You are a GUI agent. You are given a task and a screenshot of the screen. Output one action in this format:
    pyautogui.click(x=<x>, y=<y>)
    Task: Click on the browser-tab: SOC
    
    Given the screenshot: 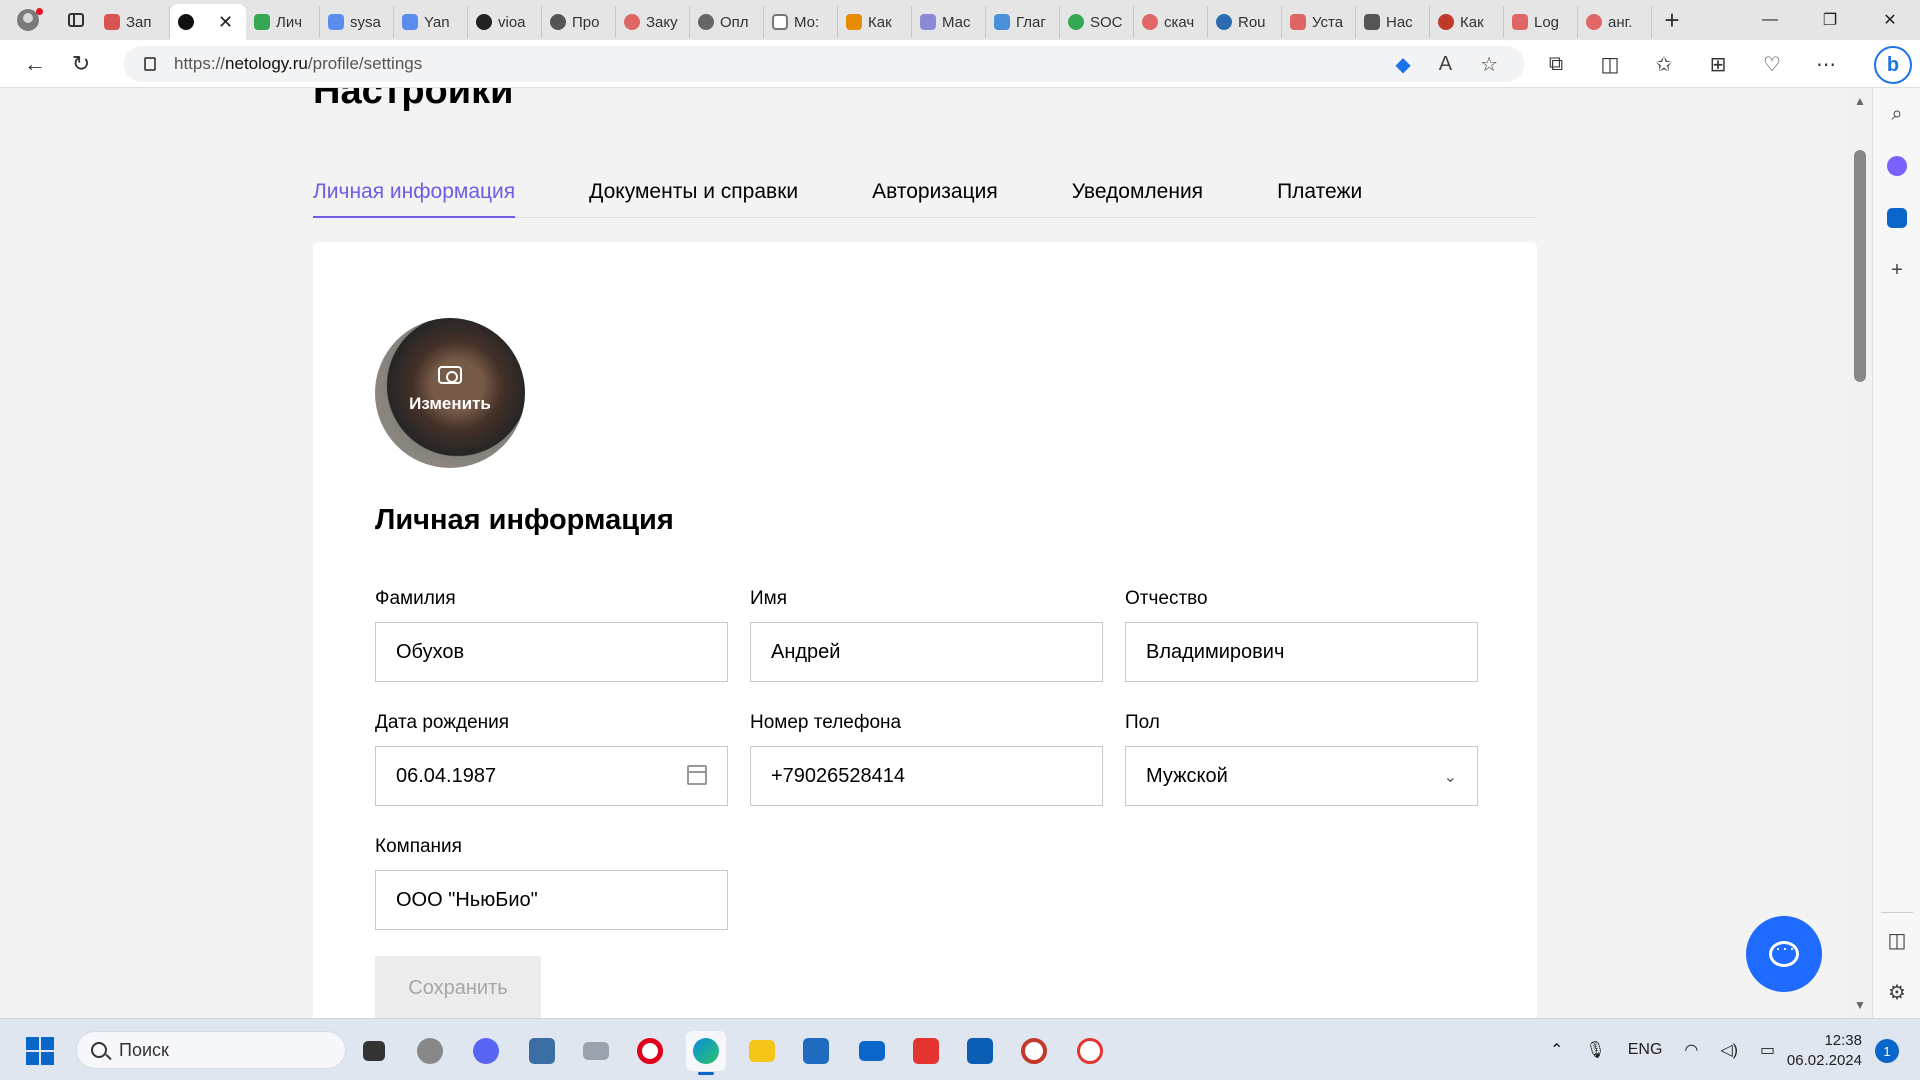 What is the action you would take?
    pyautogui.click(x=1097, y=22)
    